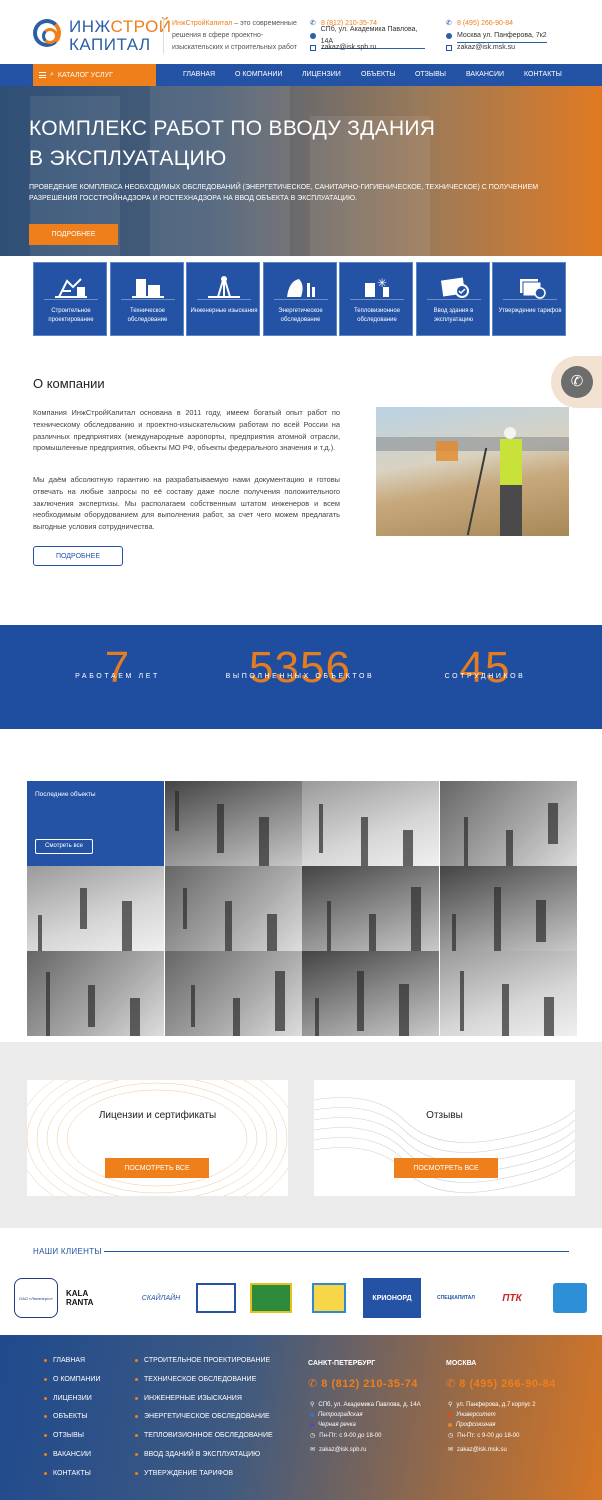  What do you see at coordinates (64, 1360) in the screenshot?
I see `footer-link: ГЛАВНАЯ` at bounding box center [64, 1360].